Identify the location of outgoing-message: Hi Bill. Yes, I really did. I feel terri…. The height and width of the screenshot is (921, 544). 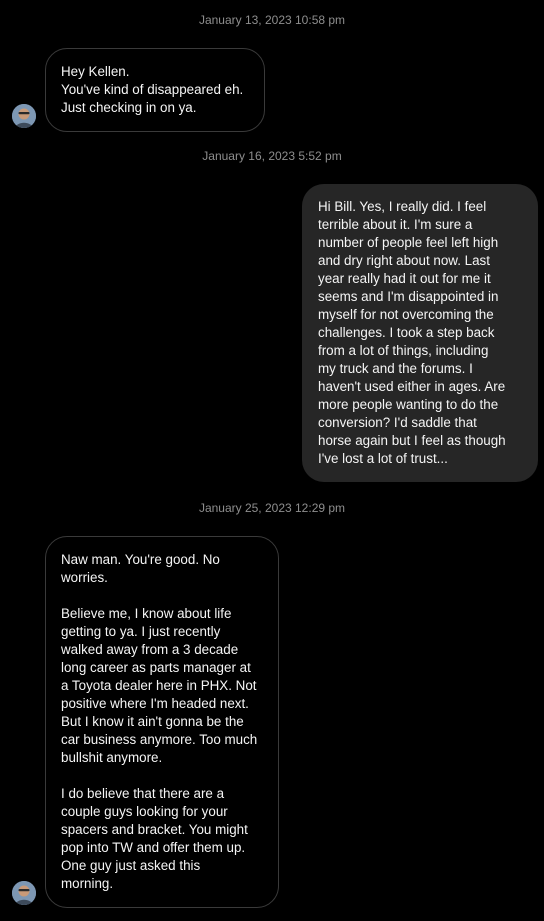
(420, 333).